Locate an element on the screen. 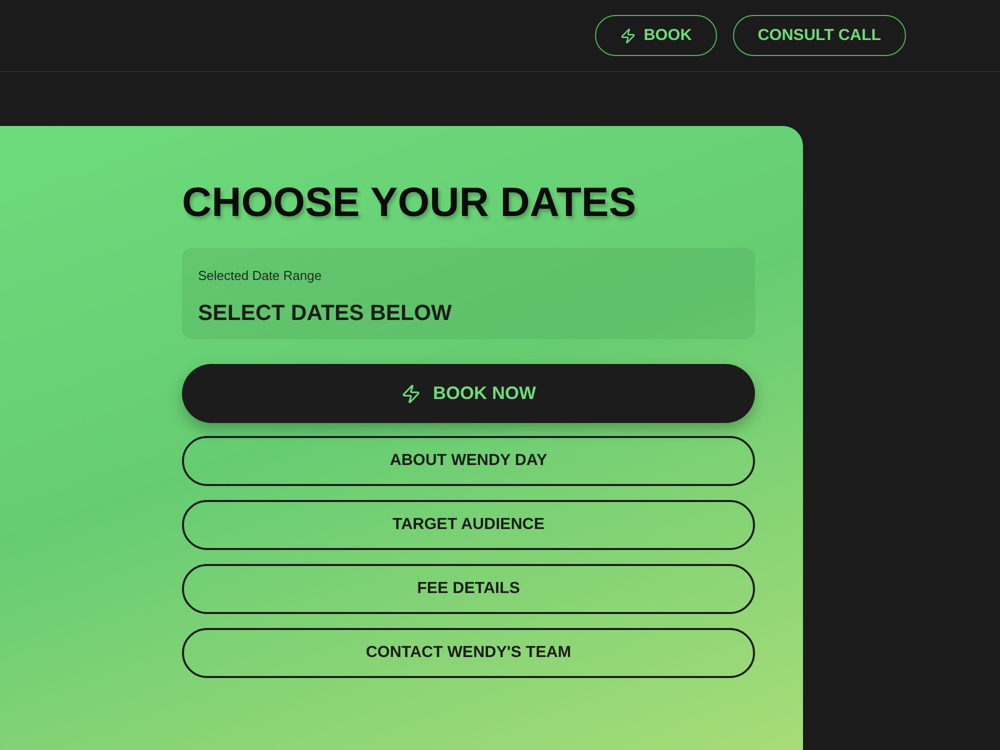 This screenshot has width=1000, height=750. book-button: BOOK is located at coordinates (655, 35).